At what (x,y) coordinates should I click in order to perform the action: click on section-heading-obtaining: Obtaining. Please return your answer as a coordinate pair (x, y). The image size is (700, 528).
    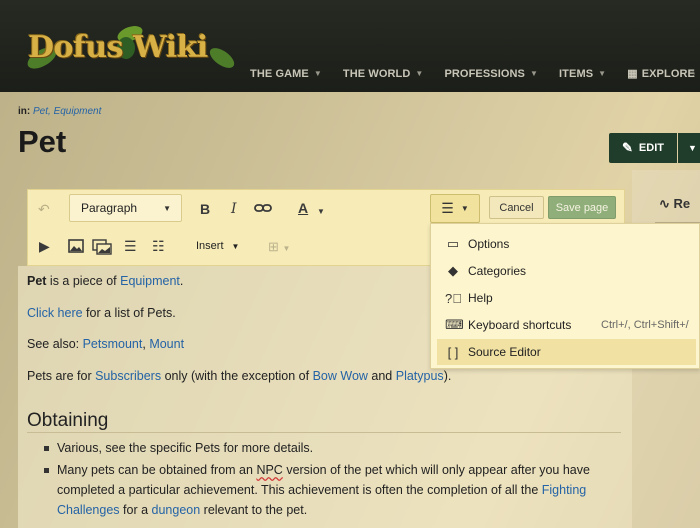
    Looking at the image, I should click on (67, 421).